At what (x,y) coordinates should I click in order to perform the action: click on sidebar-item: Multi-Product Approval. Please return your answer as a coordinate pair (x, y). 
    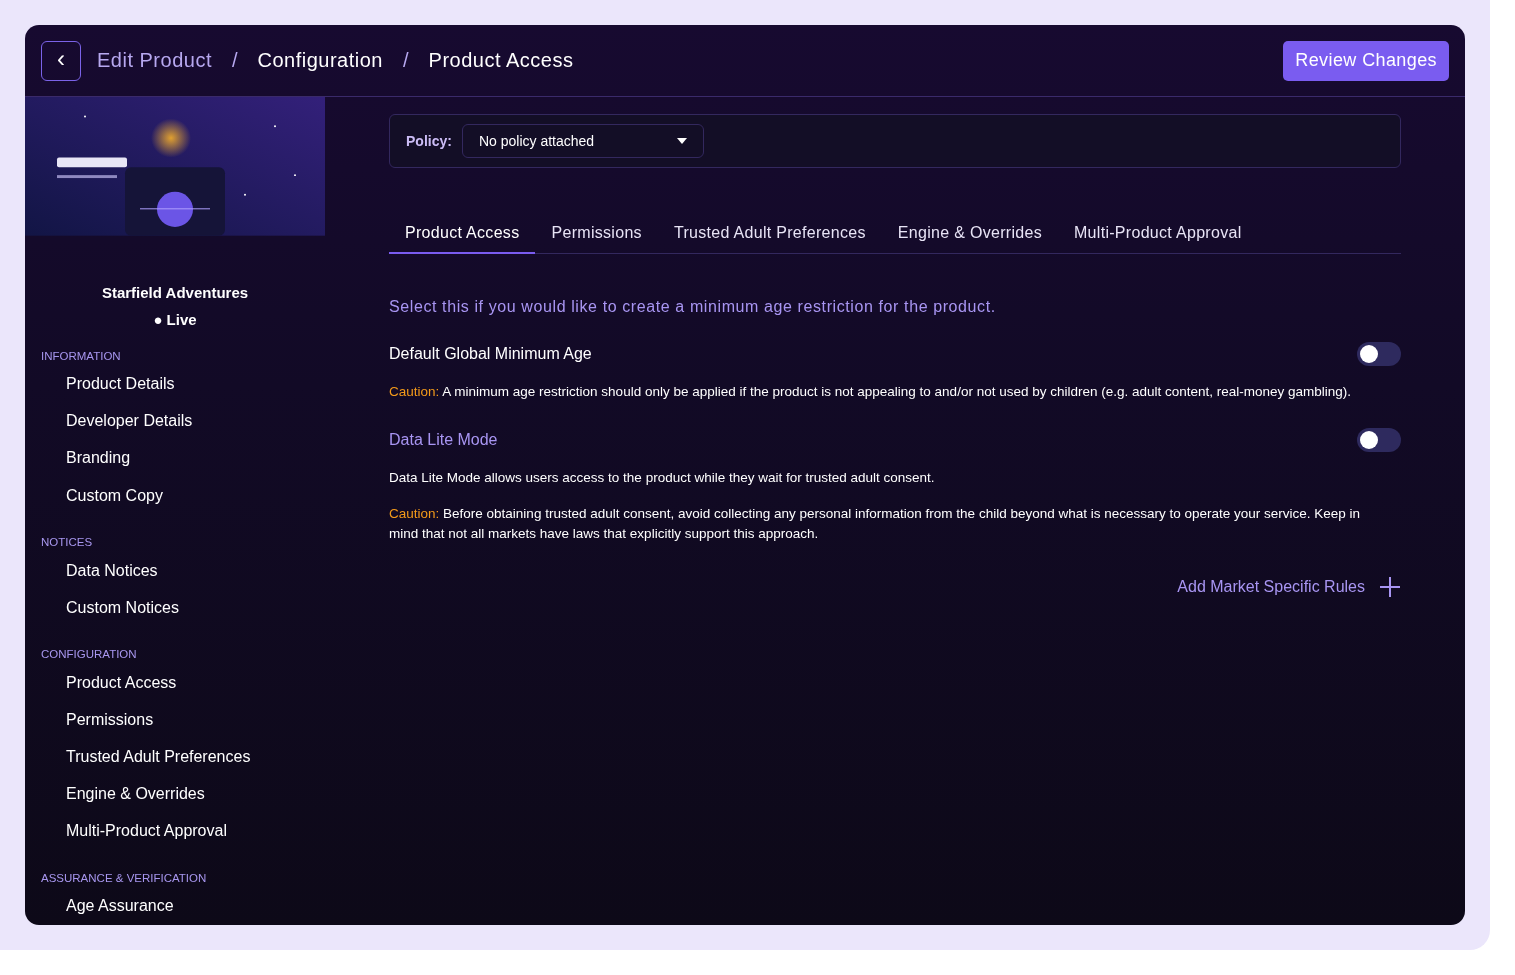
    Looking at the image, I should click on (175, 831).